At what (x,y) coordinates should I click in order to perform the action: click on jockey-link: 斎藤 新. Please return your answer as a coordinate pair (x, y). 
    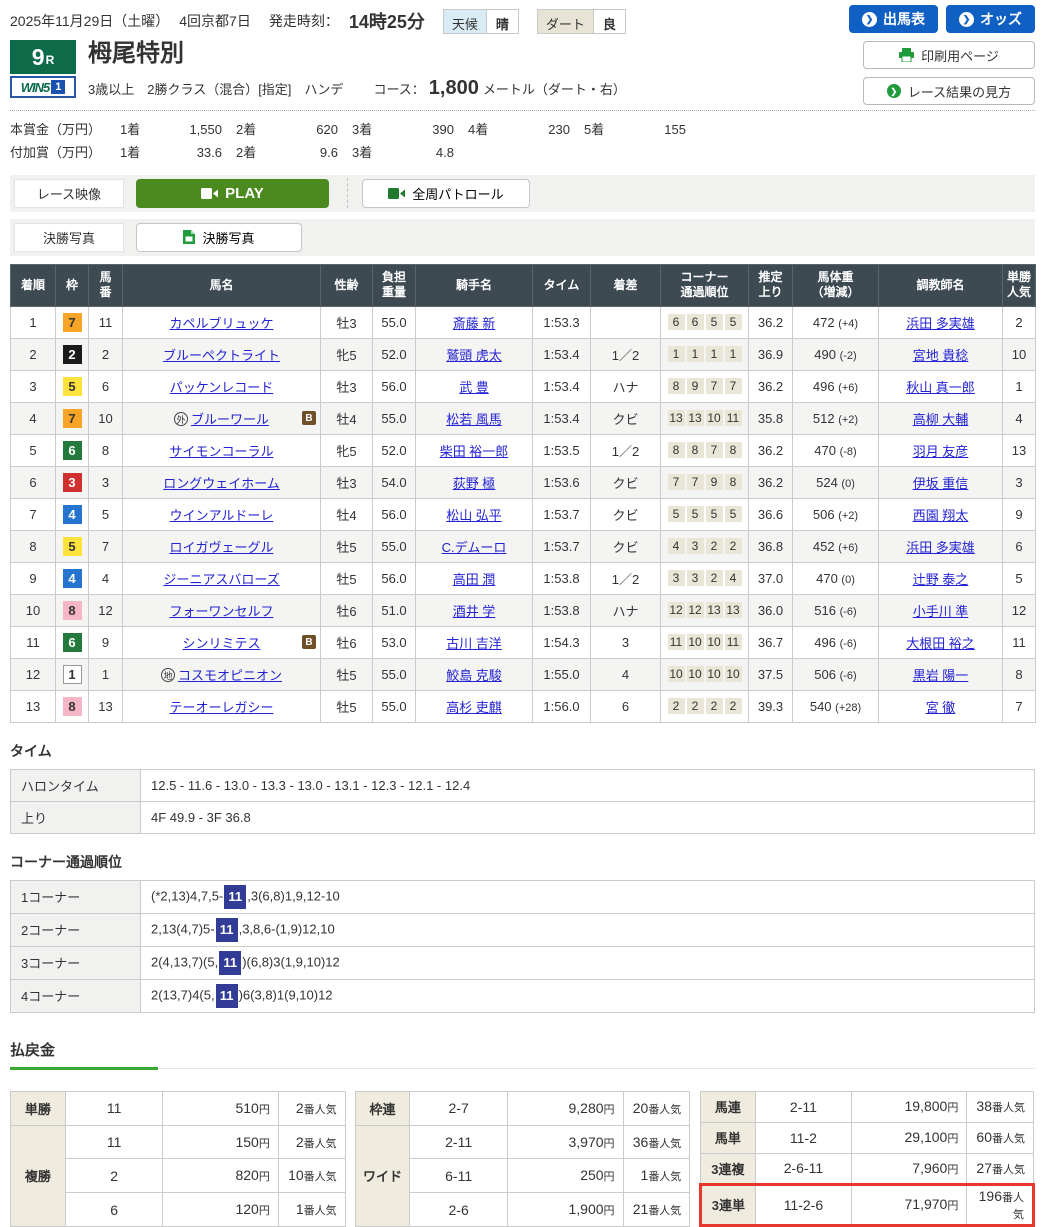
    Looking at the image, I should click on (474, 323).